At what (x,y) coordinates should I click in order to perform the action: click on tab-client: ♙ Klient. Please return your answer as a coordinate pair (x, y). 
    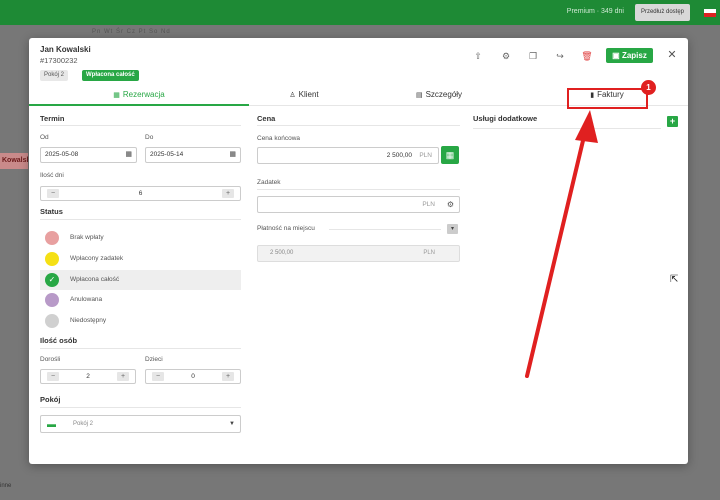
    Looking at the image, I should click on (304, 96).